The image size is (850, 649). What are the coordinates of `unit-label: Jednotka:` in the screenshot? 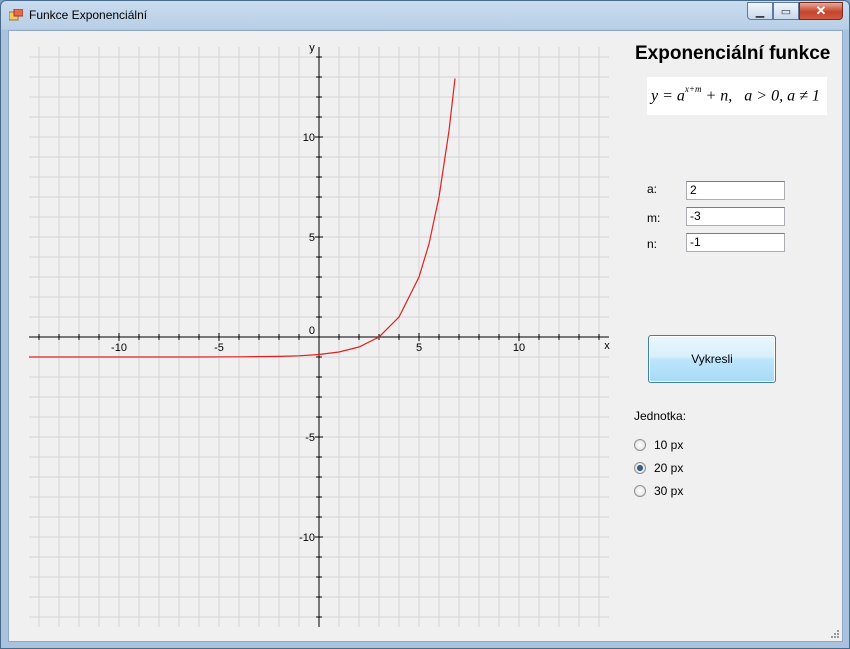 It's located at (660, 416).